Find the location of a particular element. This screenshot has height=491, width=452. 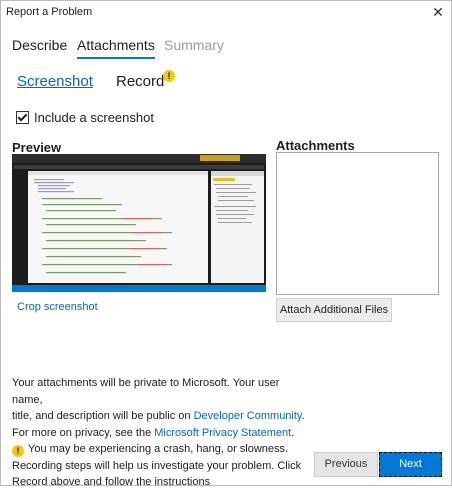

privacy-statement-link: Microsoft Privacy Statement is located at coordinates (222, 433).